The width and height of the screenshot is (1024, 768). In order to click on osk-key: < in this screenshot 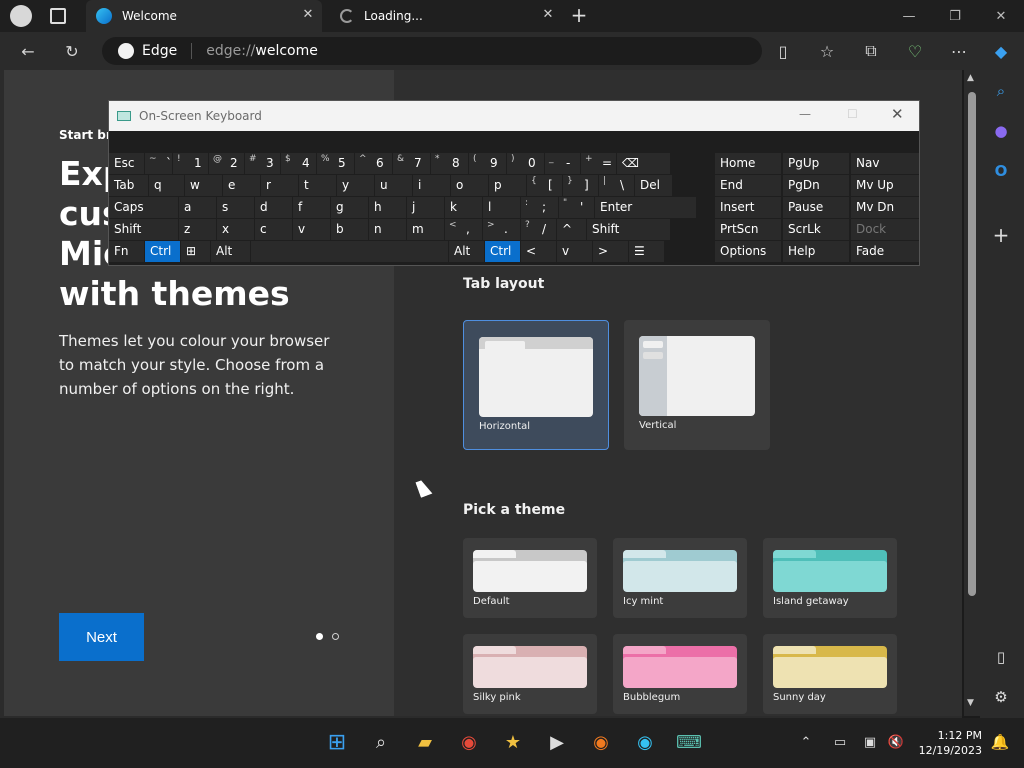, I will do `click(538, 251)`.